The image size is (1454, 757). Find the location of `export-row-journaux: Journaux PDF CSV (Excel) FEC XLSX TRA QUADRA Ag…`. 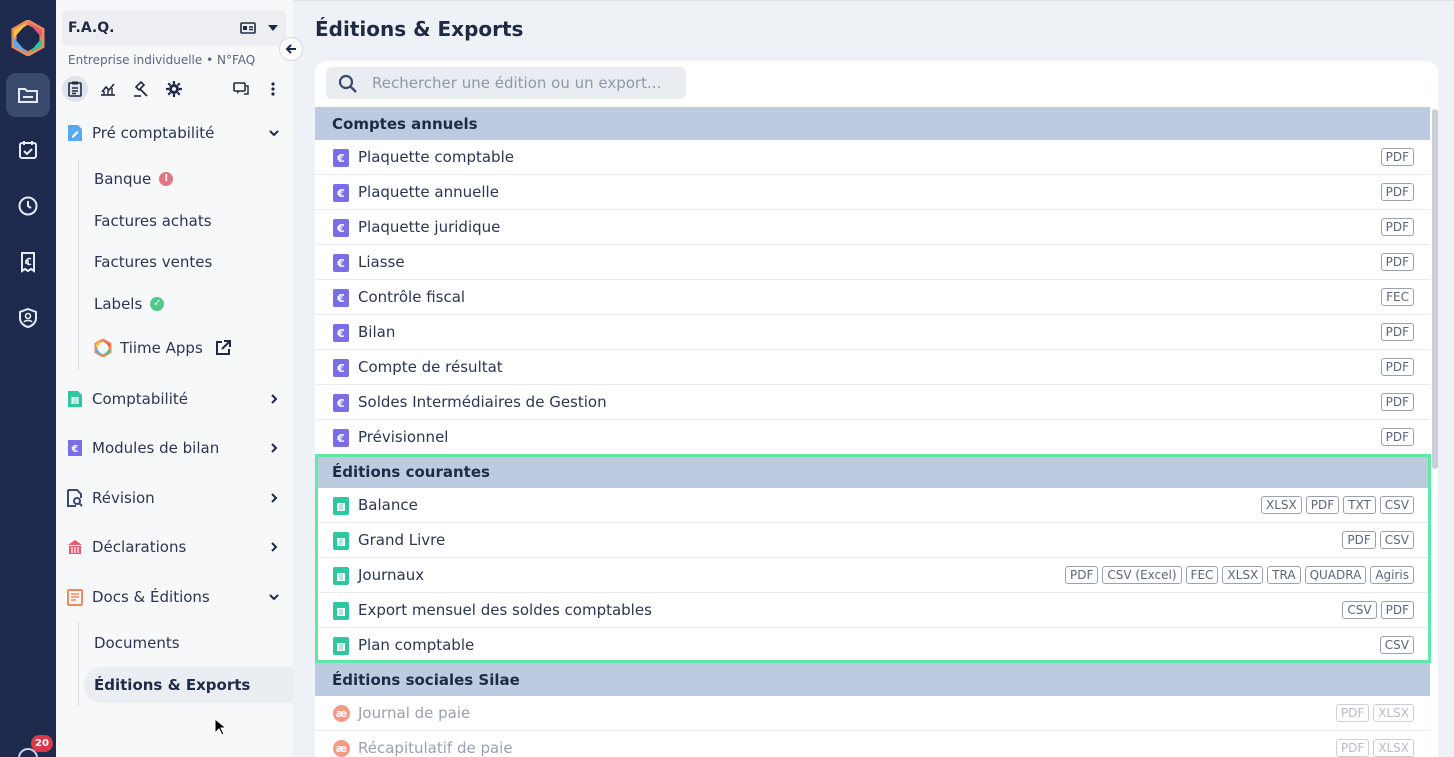

export-row-journaux: Journaux PDF CSV (Excel) FEC XLSX TRA QUADRA Ag… is located at coordinates (872, 575).